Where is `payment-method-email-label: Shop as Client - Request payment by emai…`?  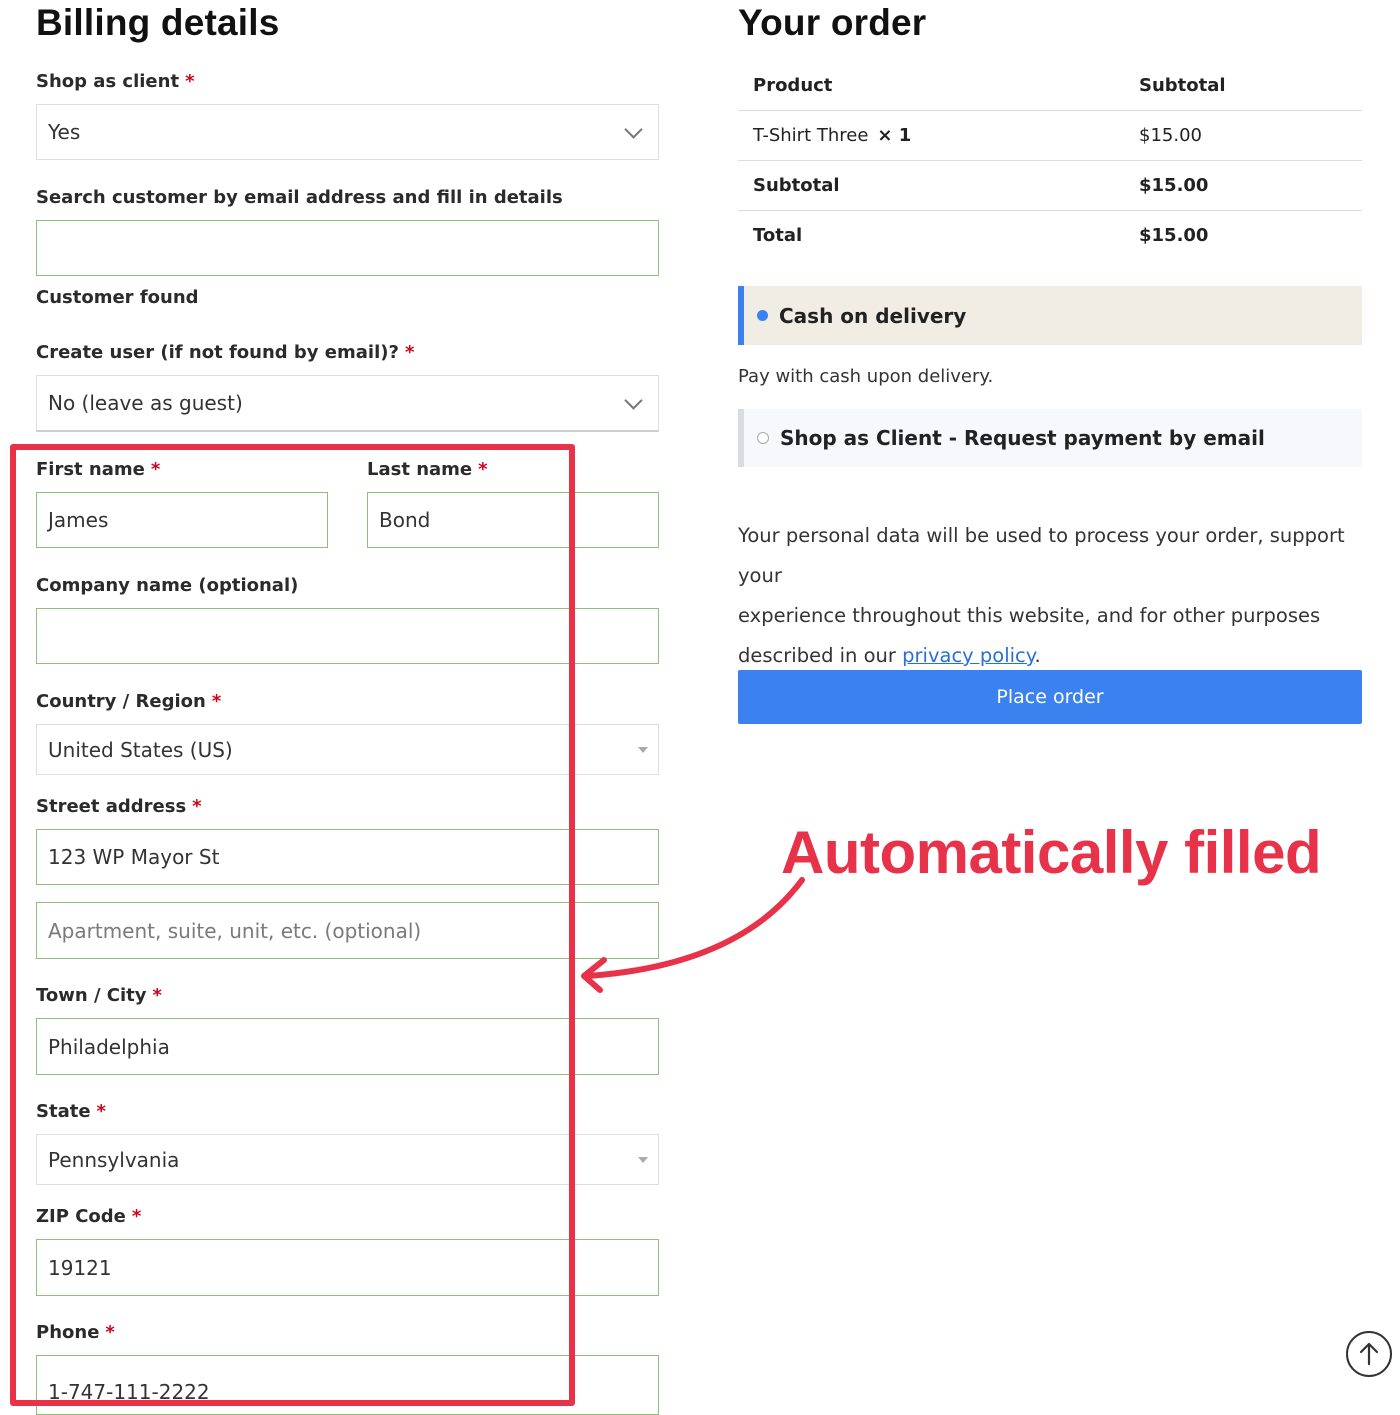
payment-method-email-label: Shop as Client - Request payment by emai… is located at coordinates (1022, 438).